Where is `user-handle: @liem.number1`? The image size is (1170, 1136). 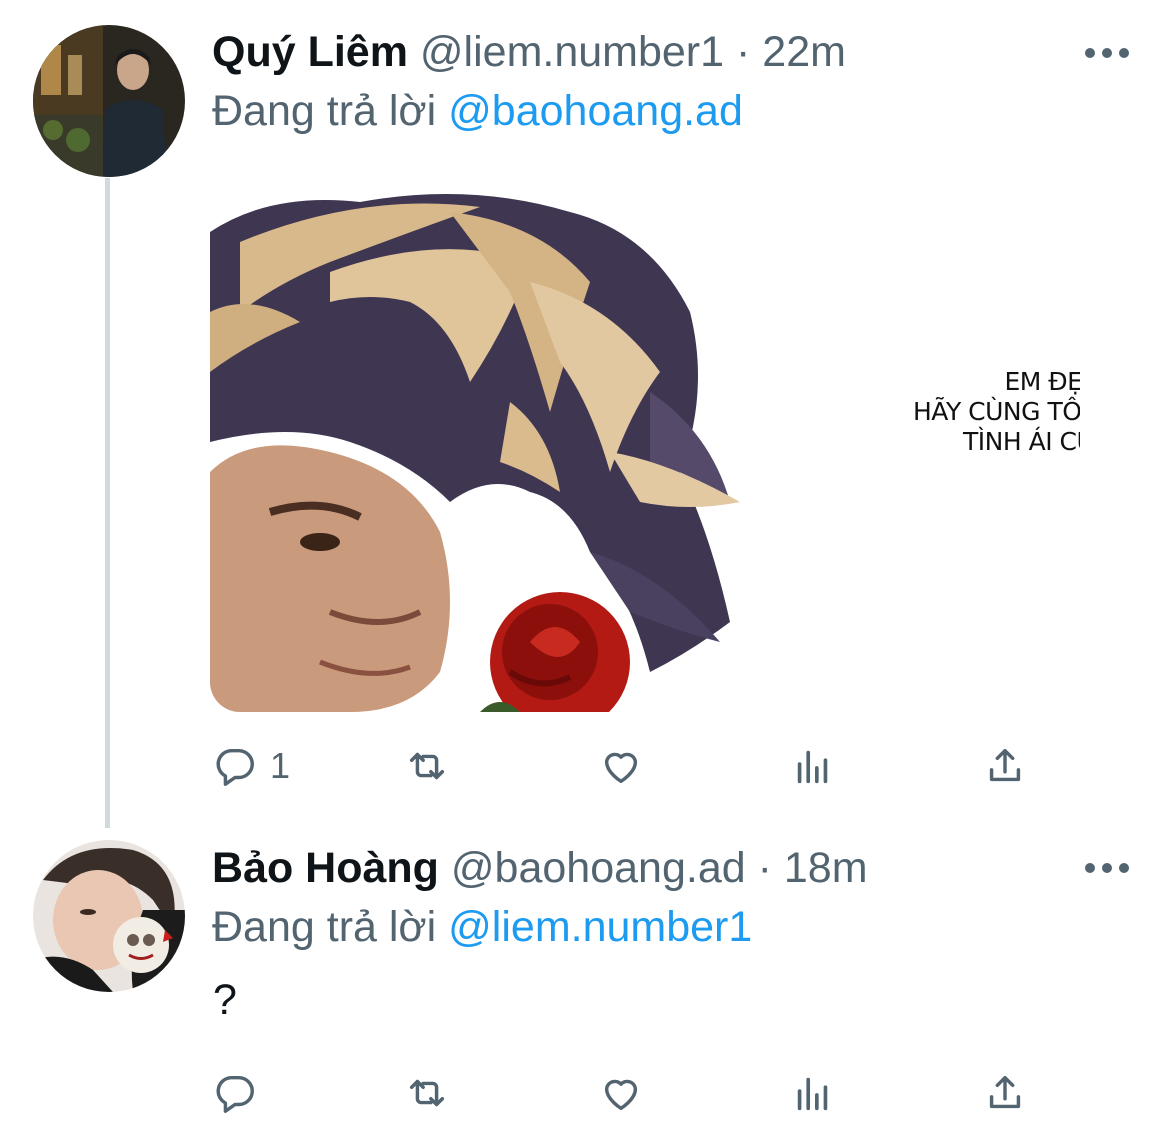 user-handle: @liem.number1 is located at coordinates (572, 52).